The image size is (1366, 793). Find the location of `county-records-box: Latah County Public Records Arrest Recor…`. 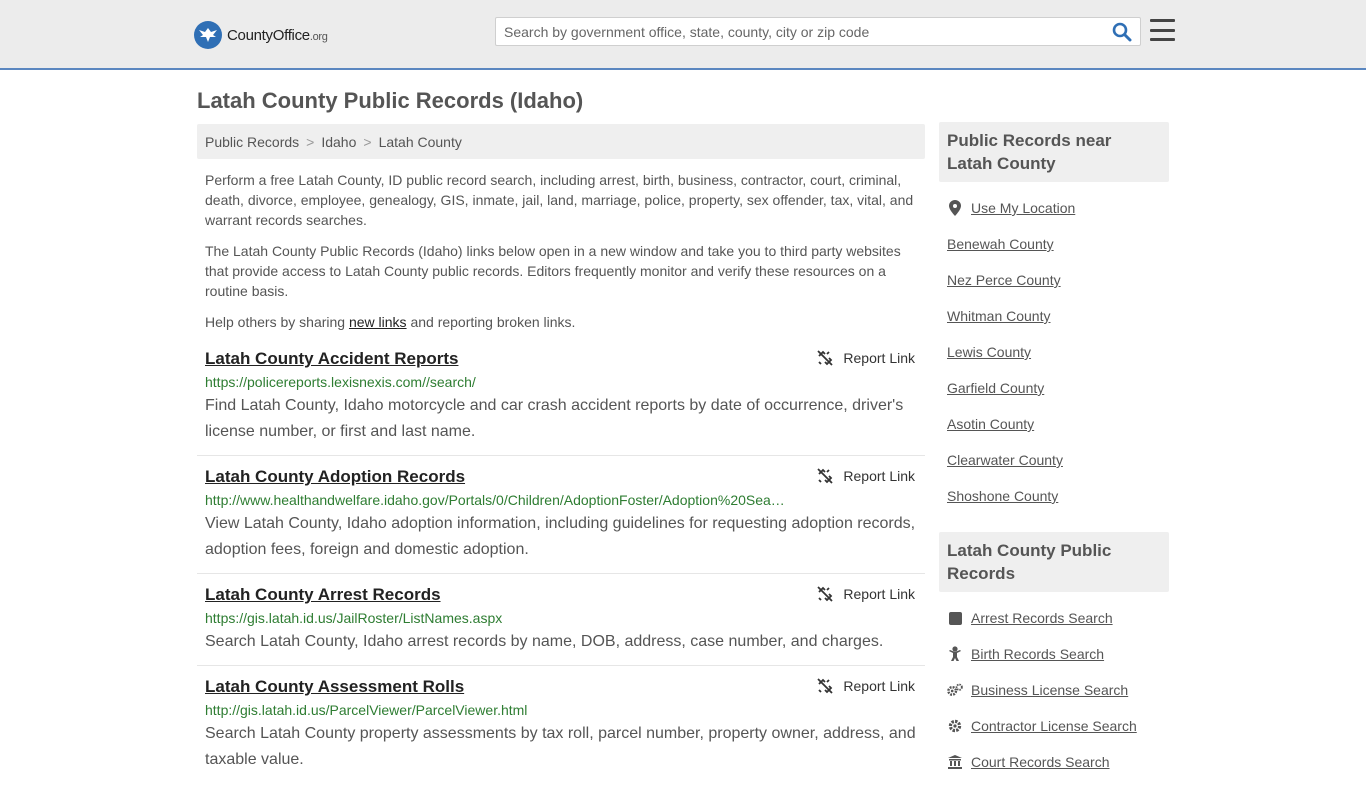

county-records-box: Latah County Public Records Arrest Recor… is located at coordinates (1054, 661).